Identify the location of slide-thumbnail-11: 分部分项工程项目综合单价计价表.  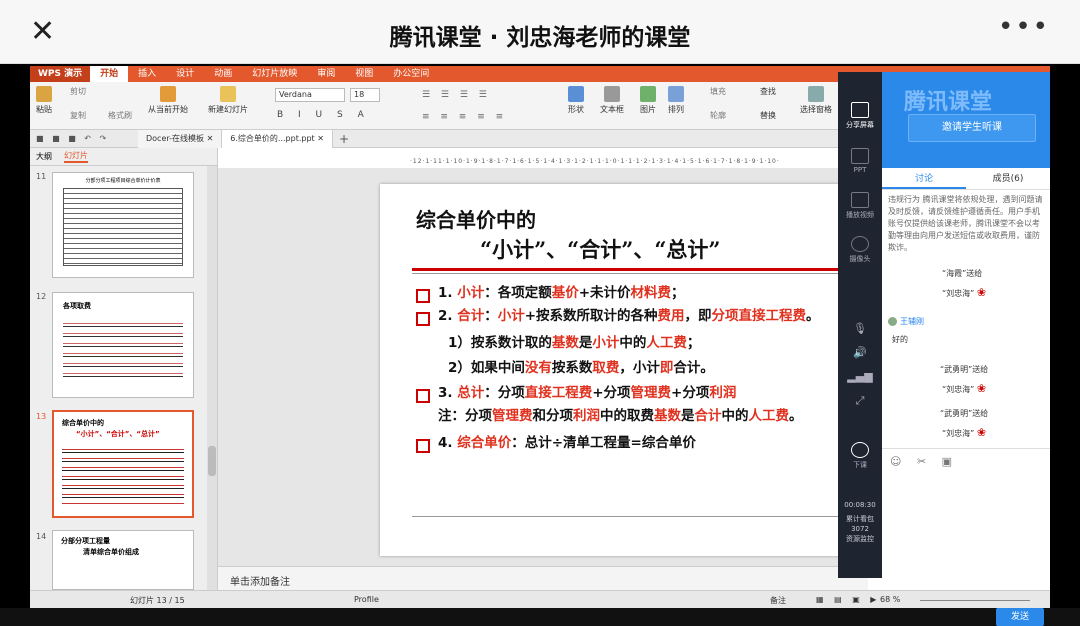
(123, 225).